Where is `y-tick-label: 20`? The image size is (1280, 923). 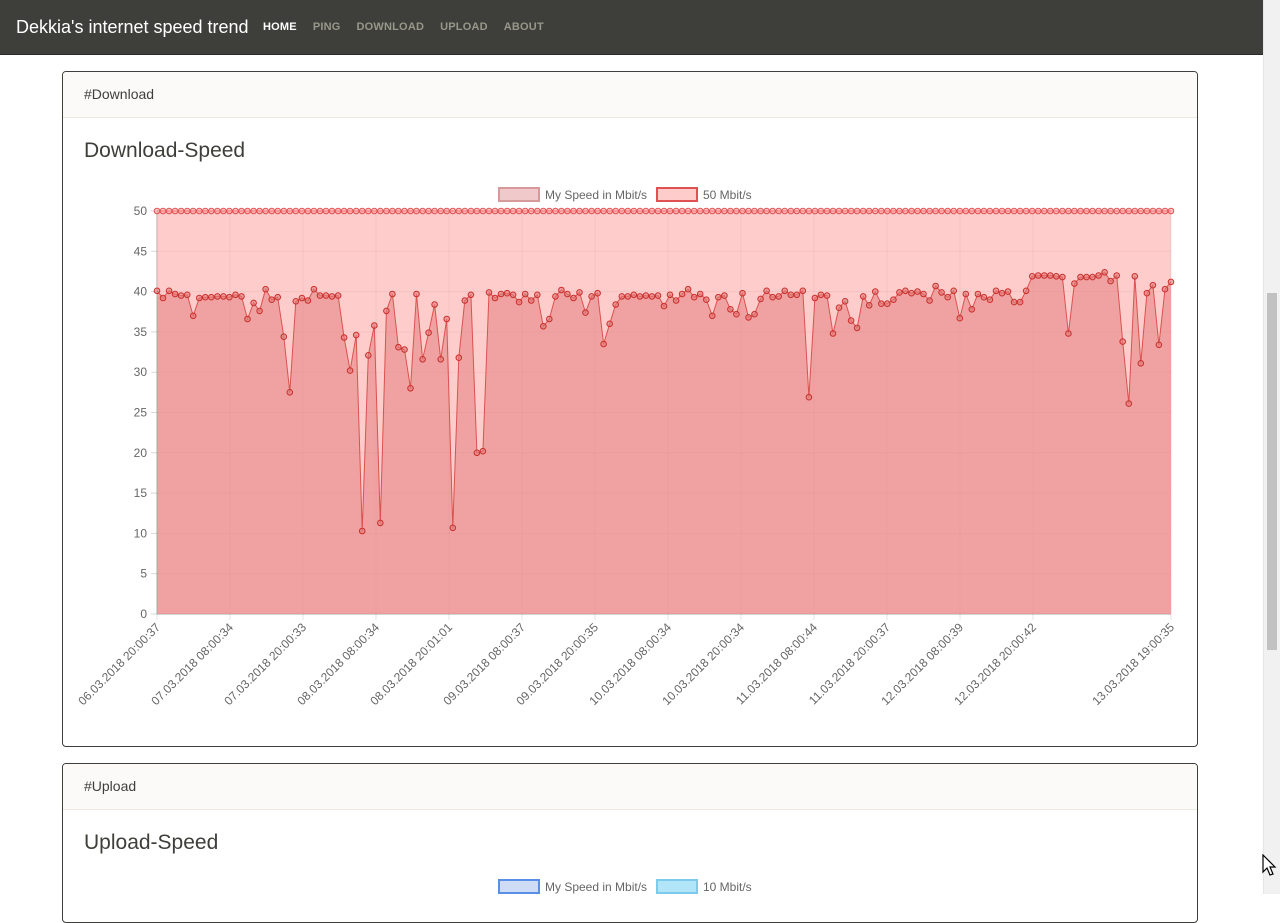 y-tick-label: 20 is located at coordinates (141, 453).